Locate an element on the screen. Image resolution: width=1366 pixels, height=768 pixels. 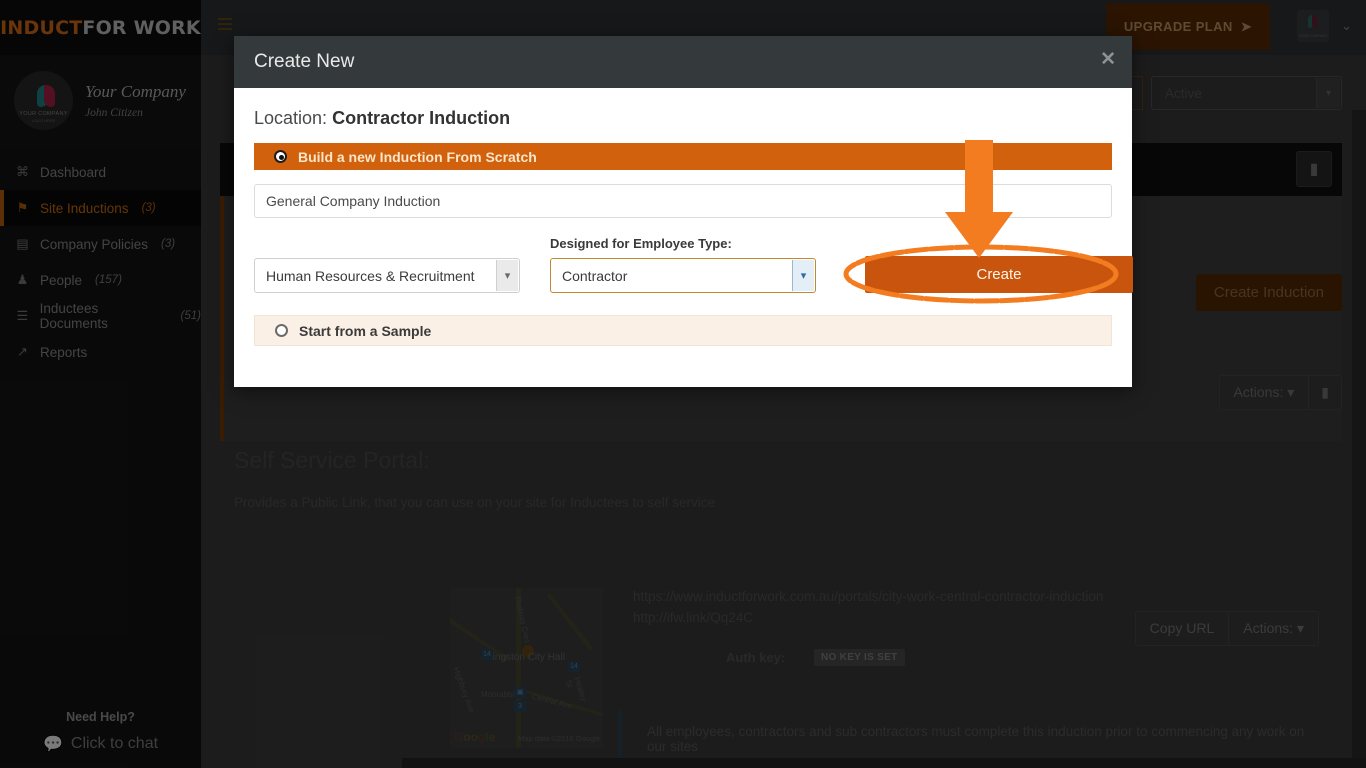
induction-name-value: General Company Induction is located at coordinates (353, 201).